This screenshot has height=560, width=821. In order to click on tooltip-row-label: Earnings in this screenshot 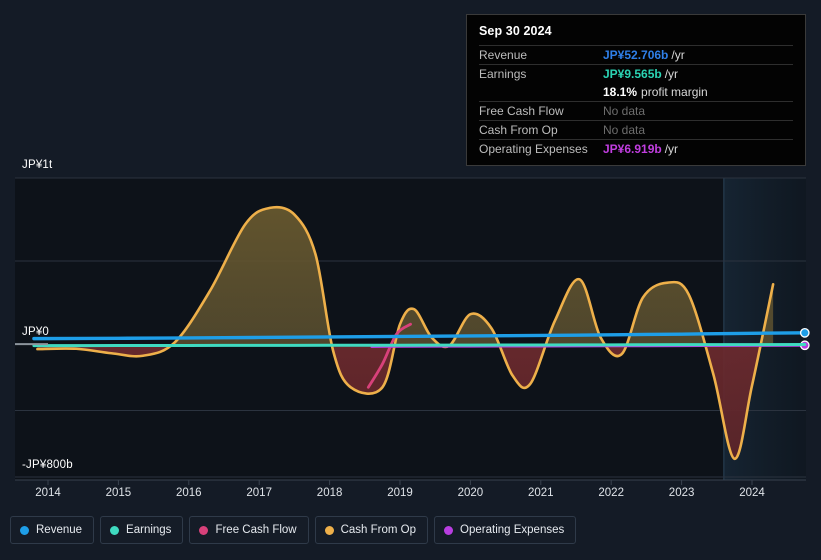, I will do `click(503, 74)`.